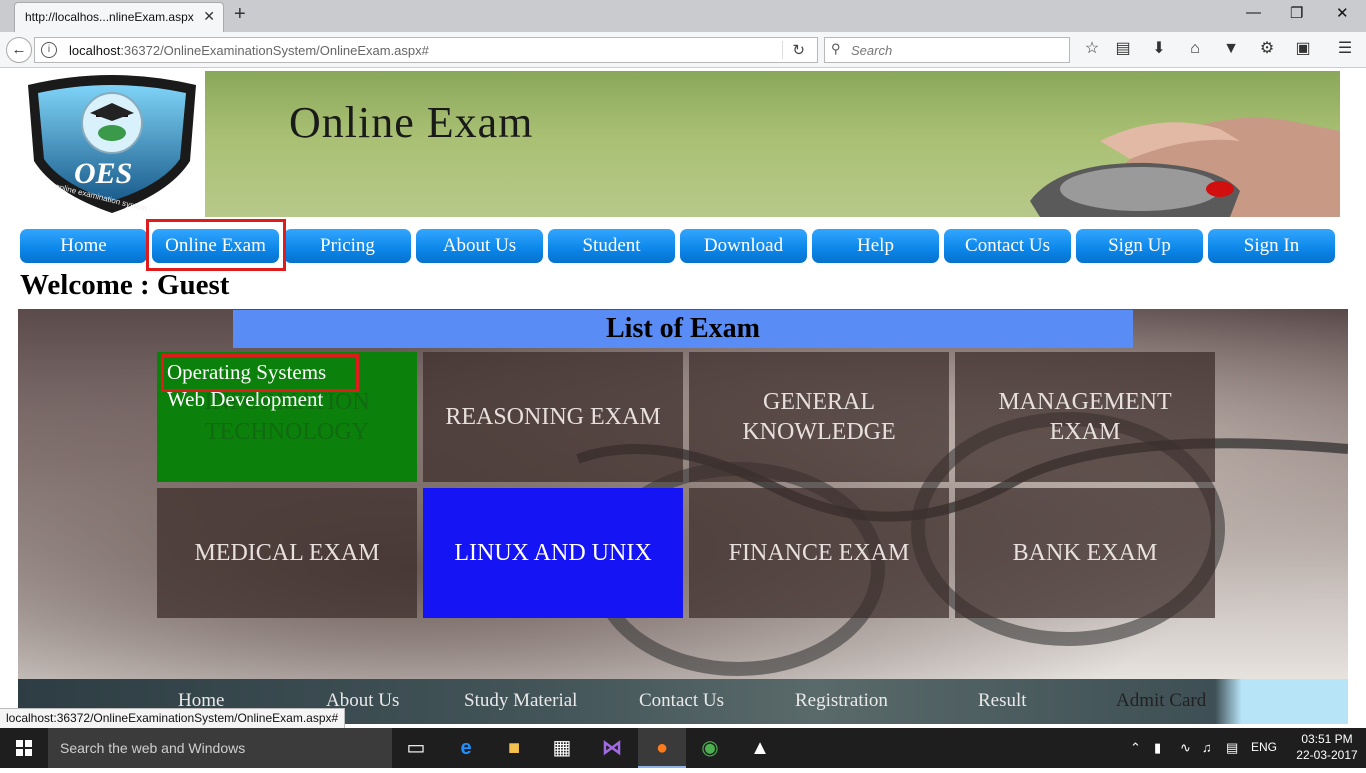 Image resolution: width=1366 pixels, height=773 pixels. What do you see at coordinates (1185, 748) in the screenshot?
I see `wifi-icon: ∿` at bounding box center [1185, 748].